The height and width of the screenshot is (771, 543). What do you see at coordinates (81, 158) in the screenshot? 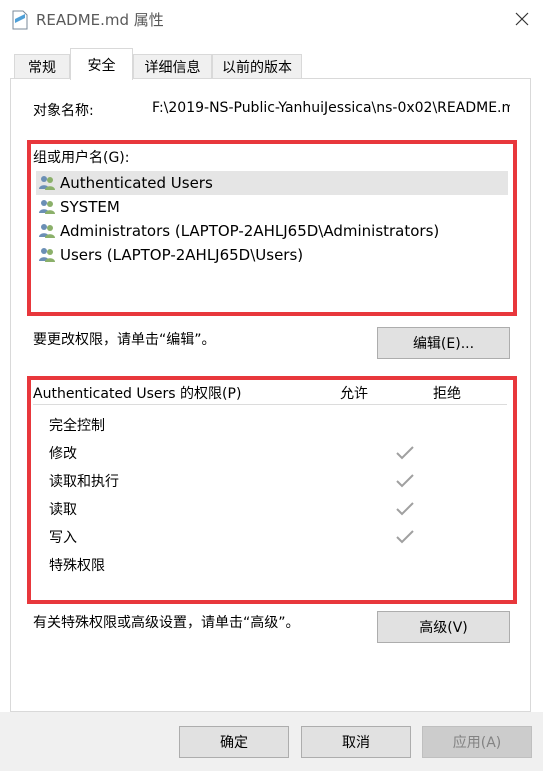
I see `groups-label: 组或用户名(G):` at bounding box center [81, 158].